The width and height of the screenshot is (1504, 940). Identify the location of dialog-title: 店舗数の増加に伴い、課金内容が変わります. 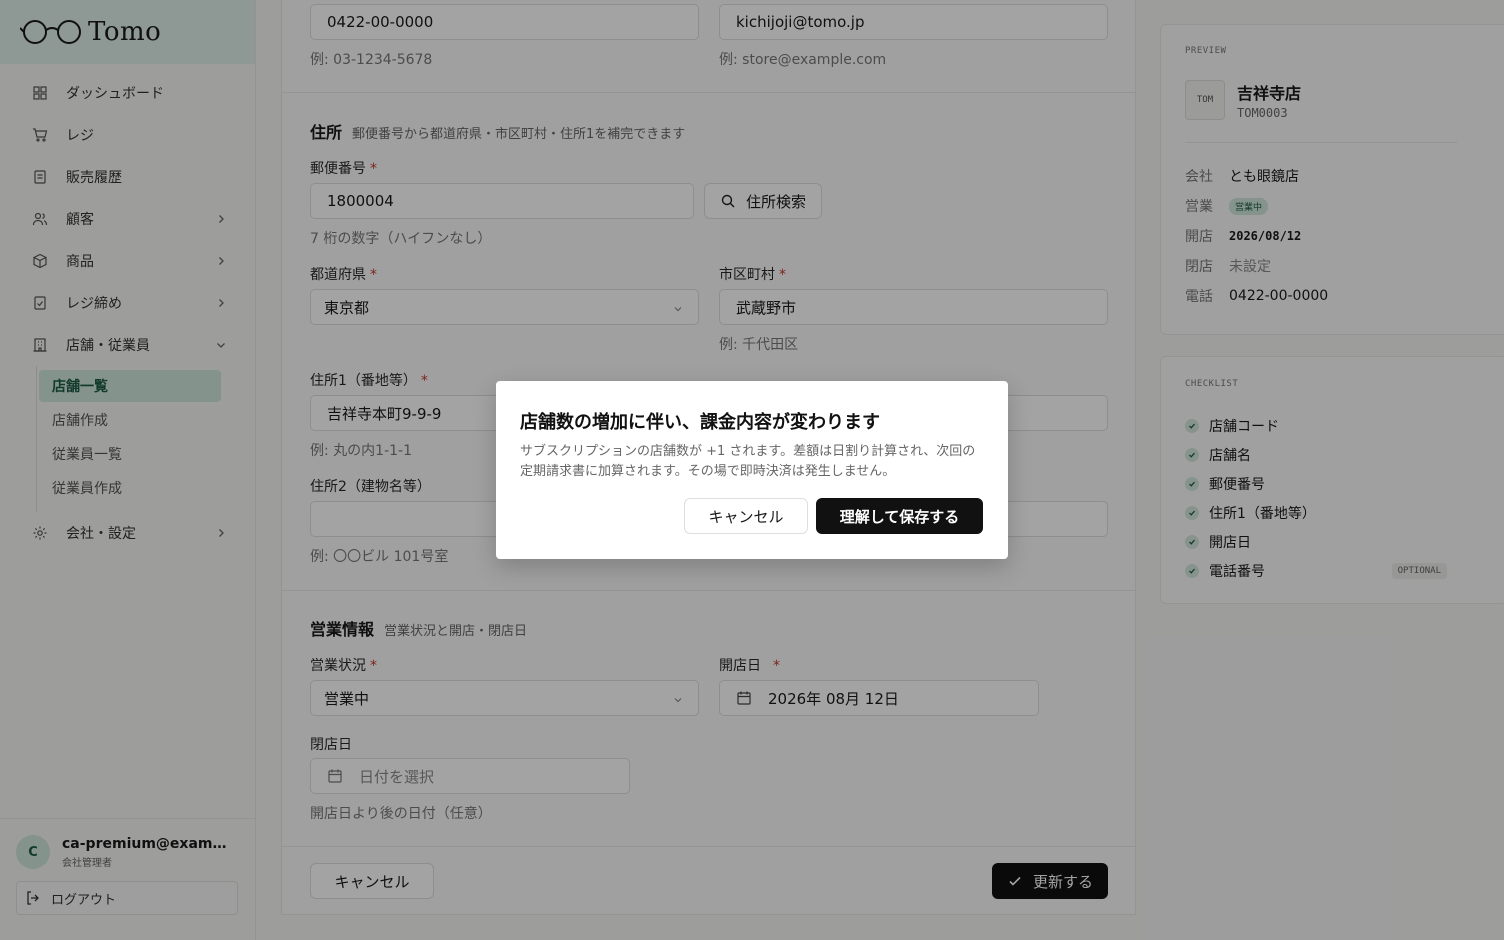
(700, 422).